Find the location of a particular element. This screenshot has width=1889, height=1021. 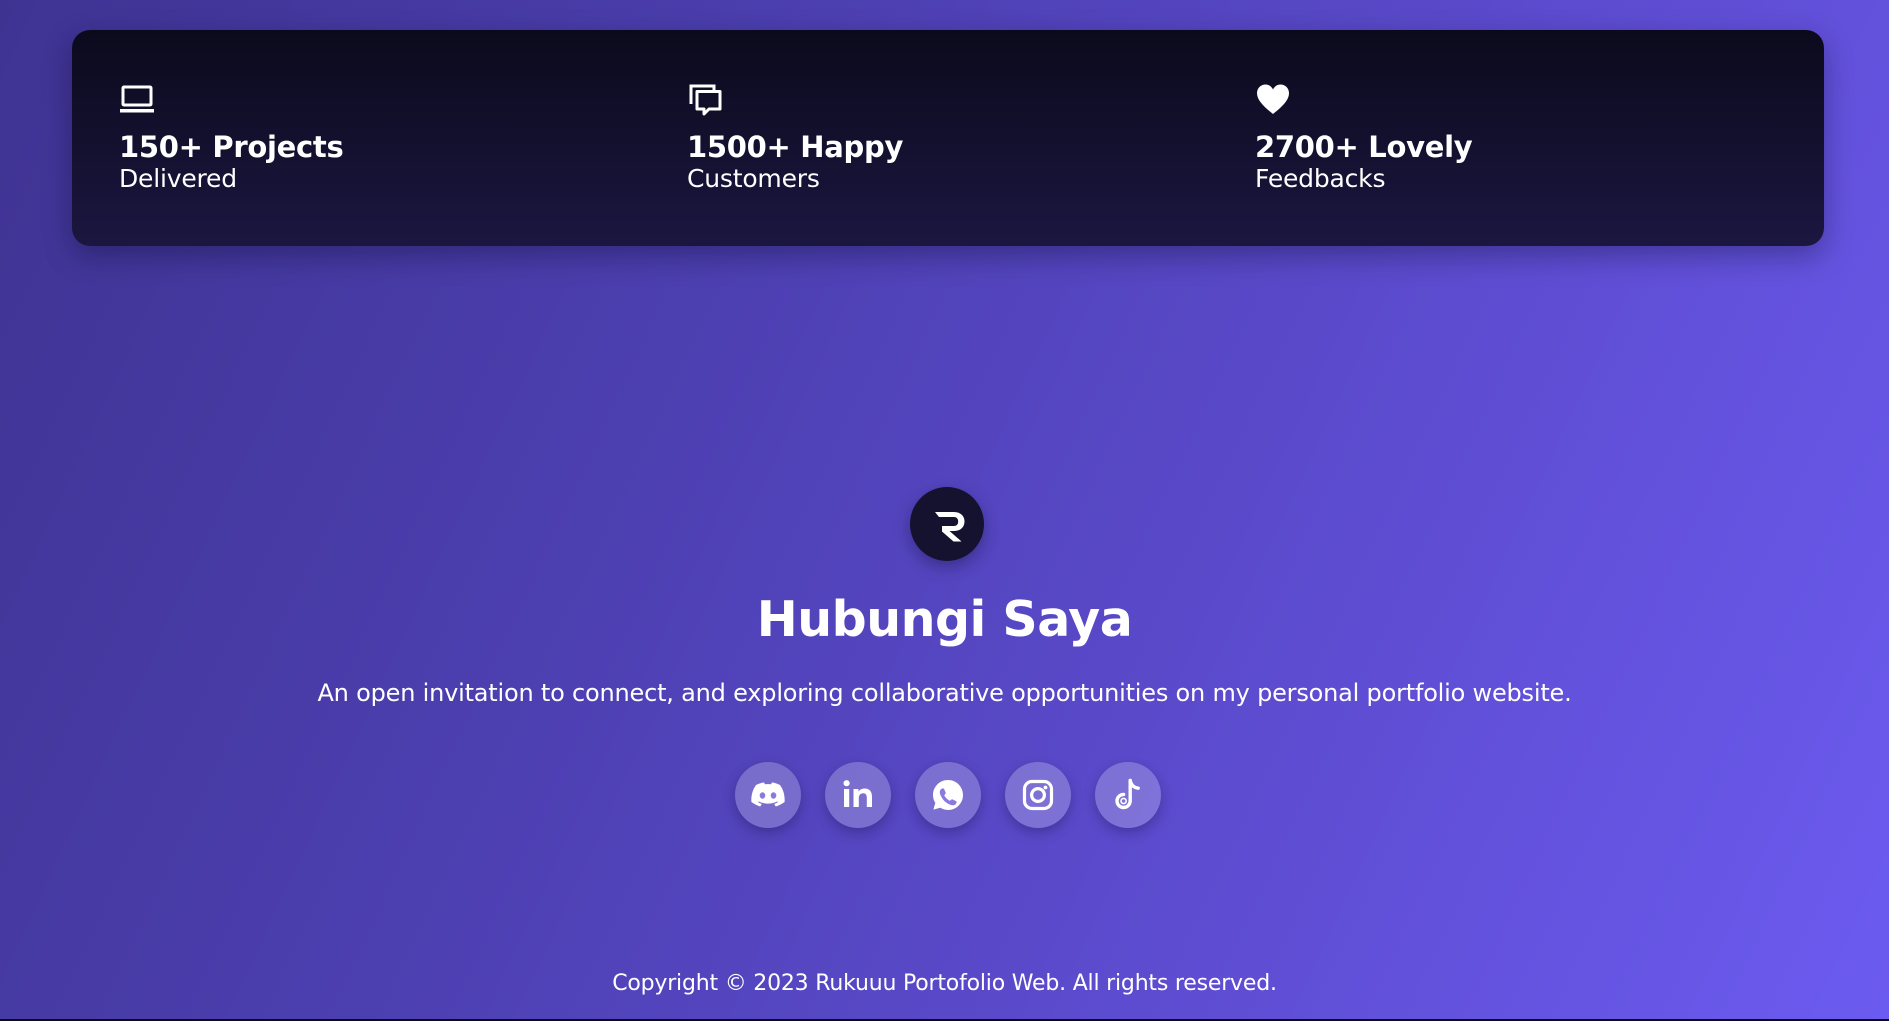

stat-title: 2700+ Lovely is located at coordinates (1364, 147).